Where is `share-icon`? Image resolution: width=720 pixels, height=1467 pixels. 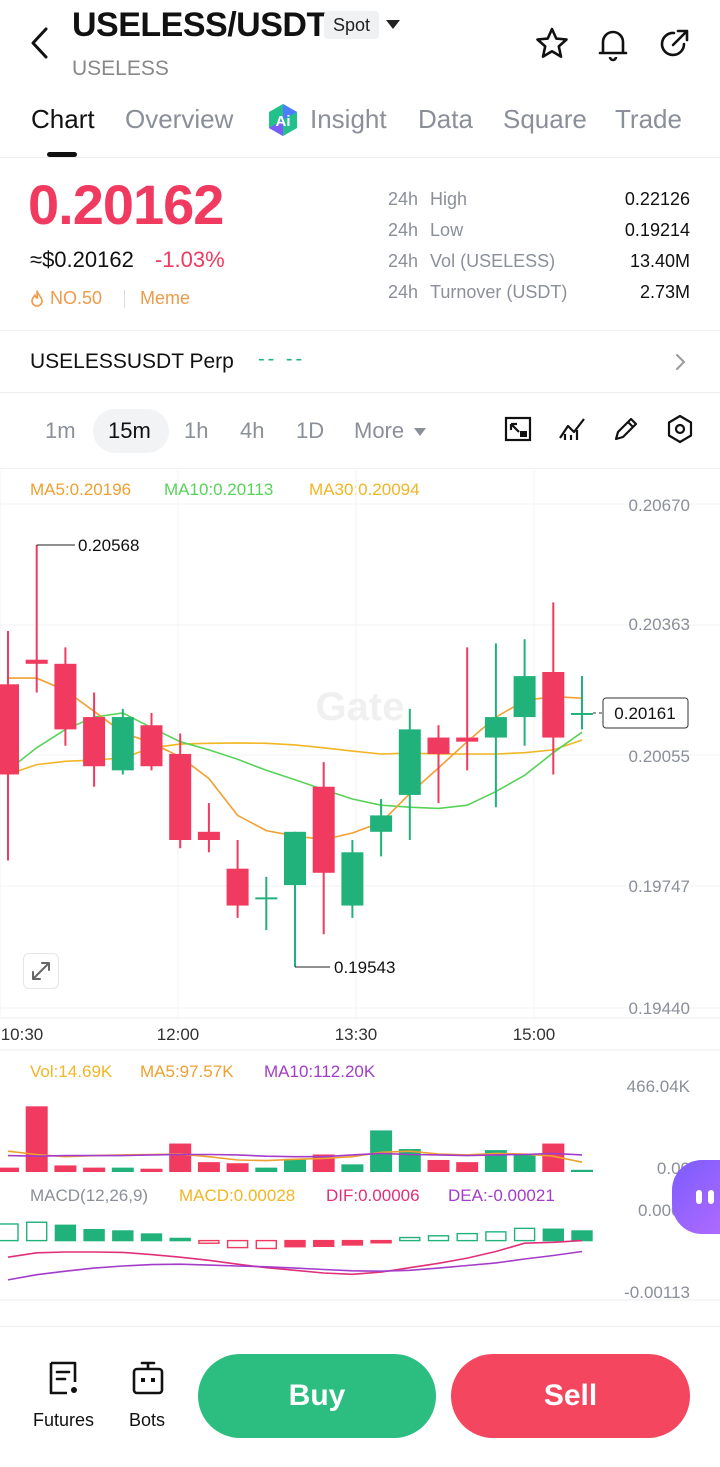
share-icon is located at coordinates (674, 44).